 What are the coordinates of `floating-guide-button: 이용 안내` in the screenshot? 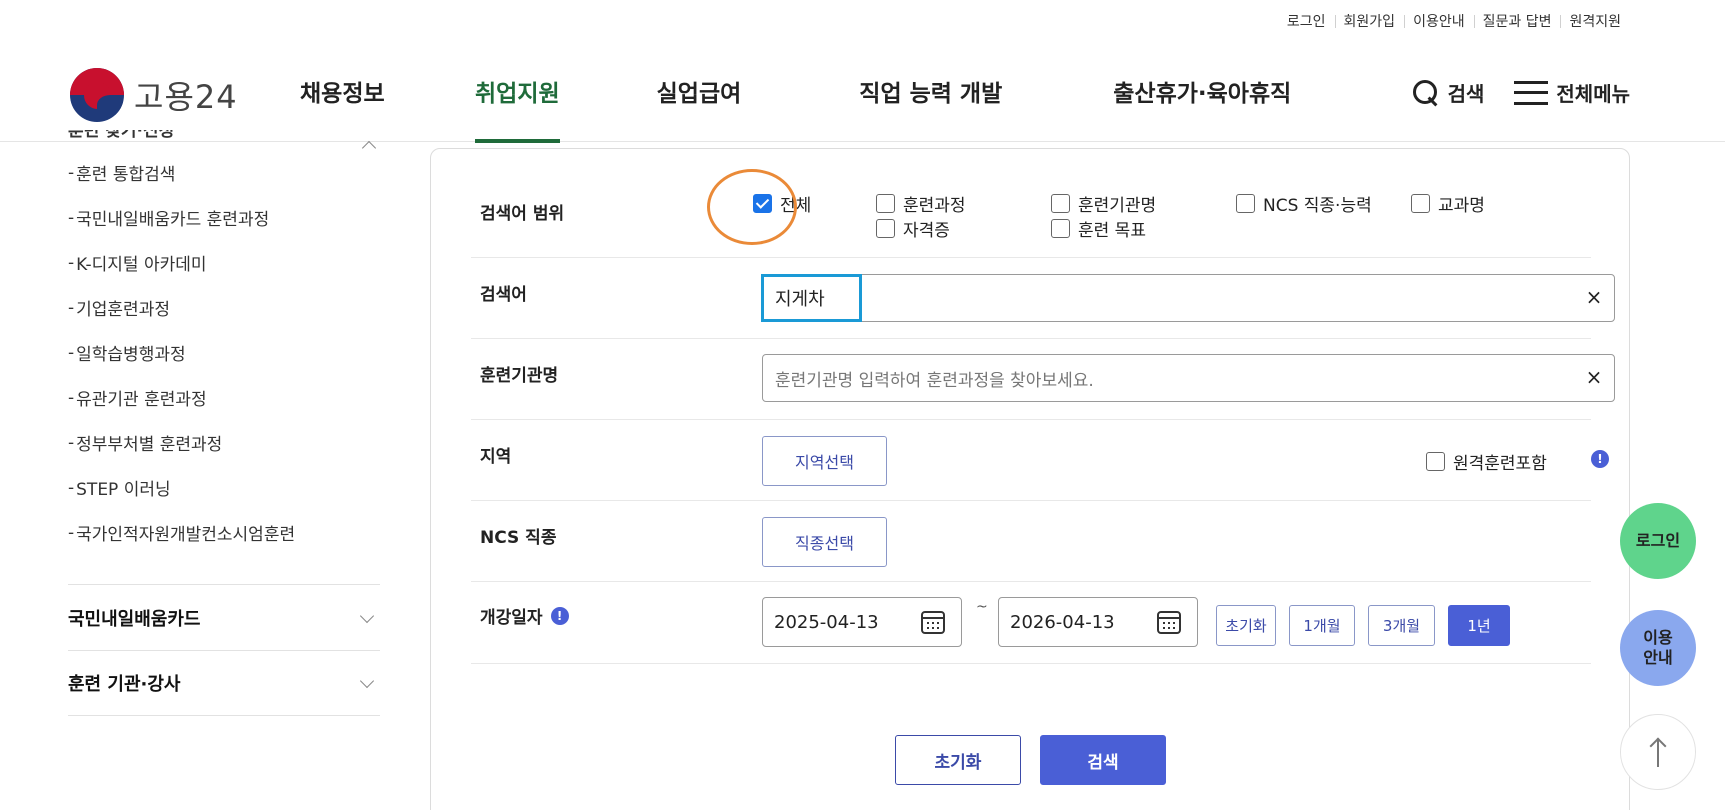 It's located at (1658, 648).